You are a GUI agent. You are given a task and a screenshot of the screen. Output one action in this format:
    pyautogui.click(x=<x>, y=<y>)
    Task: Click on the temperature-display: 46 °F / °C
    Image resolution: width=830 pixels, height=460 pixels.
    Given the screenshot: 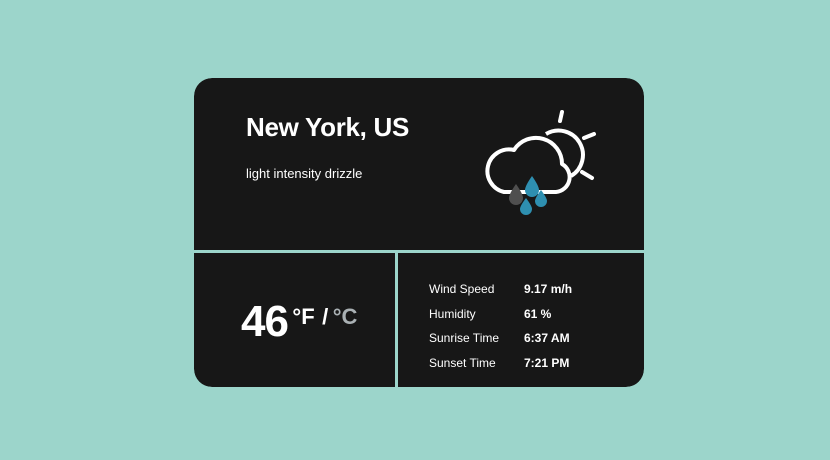 What is the action you would take?
    pyautogui.click(x=299, y=322)
    